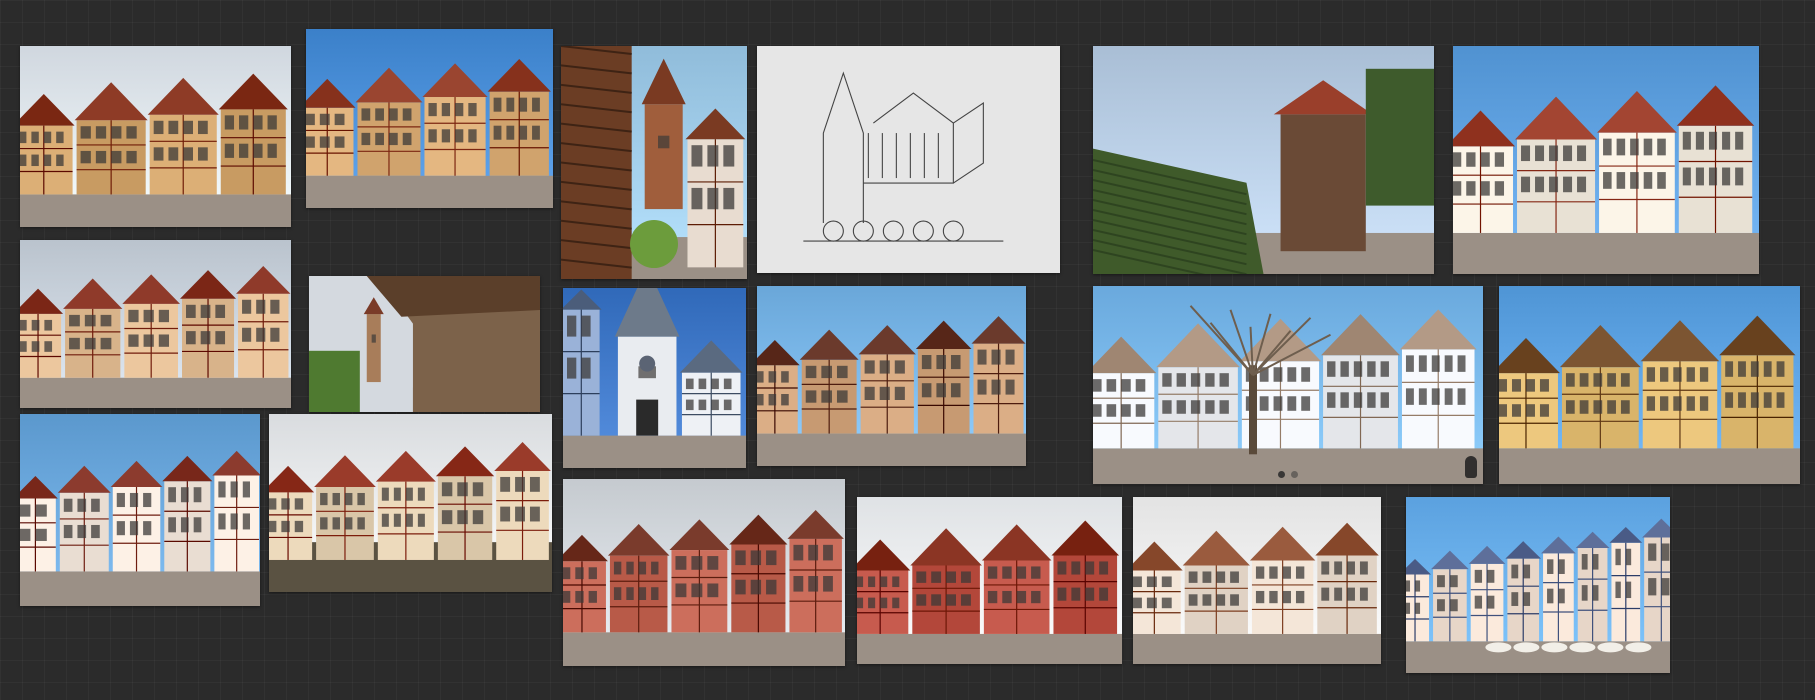 The image size is (1815, 700). I want to click on image-castle-pencil-sketch, so click(908, 159).